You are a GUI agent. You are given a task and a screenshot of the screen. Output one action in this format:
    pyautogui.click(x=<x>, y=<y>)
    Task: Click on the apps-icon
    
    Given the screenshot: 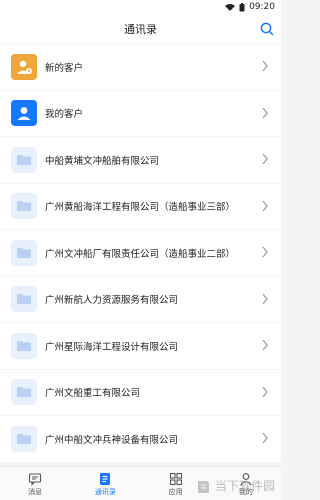 What is the action you would take?
    pyautogui.click(x=175, y=479)
    